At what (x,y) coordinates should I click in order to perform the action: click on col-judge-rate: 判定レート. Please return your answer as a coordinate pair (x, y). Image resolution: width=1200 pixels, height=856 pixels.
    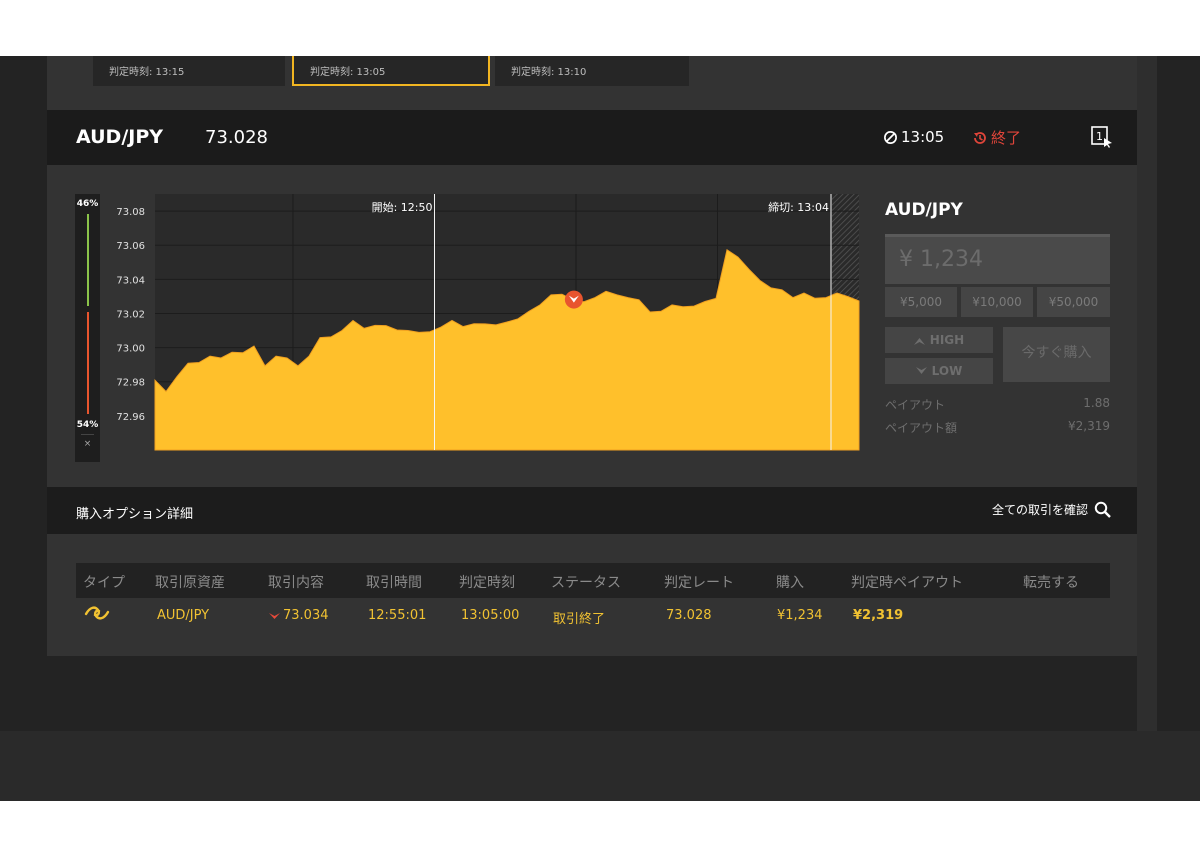
    Looking at the image, I should click on (699, 583).